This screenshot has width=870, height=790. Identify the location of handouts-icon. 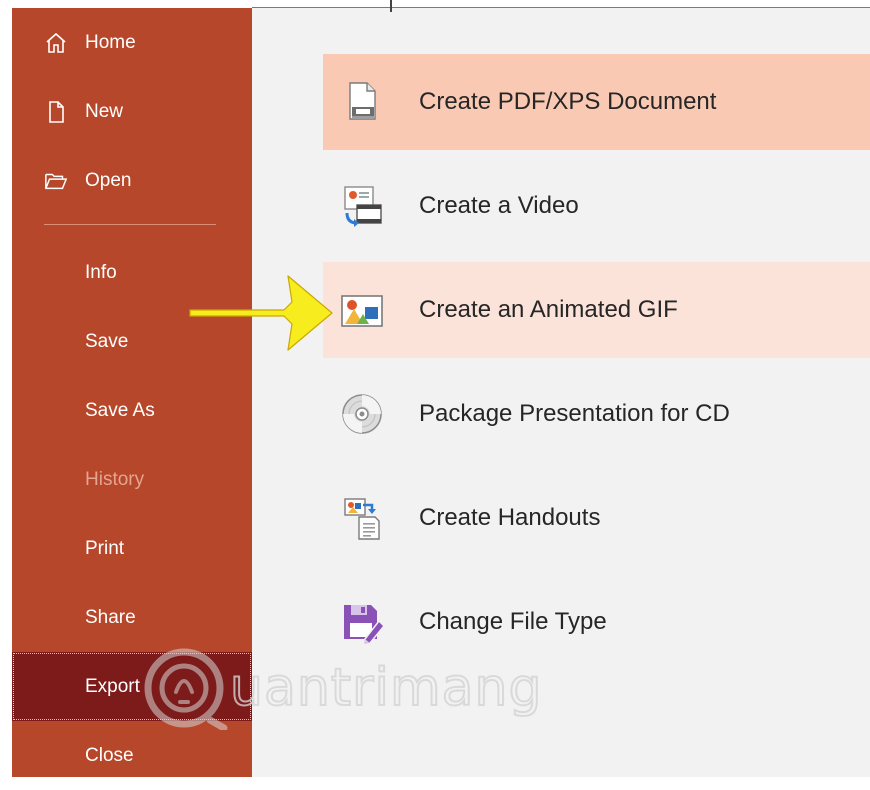
(362, 518).